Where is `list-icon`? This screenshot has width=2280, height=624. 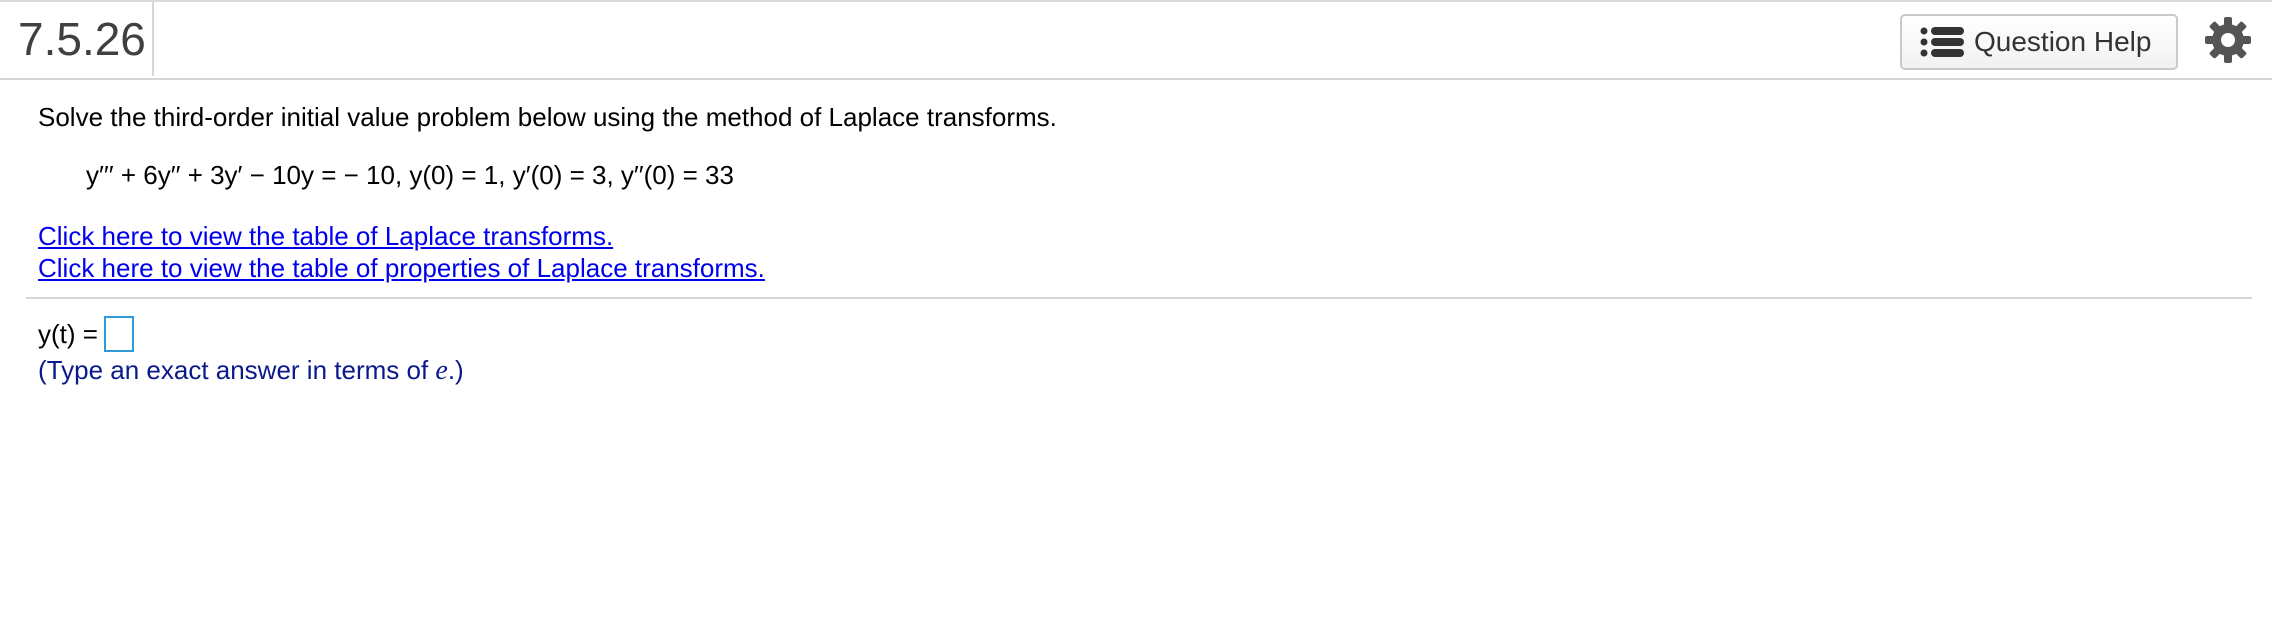
list-icon is located at coordinates (1942, 42).